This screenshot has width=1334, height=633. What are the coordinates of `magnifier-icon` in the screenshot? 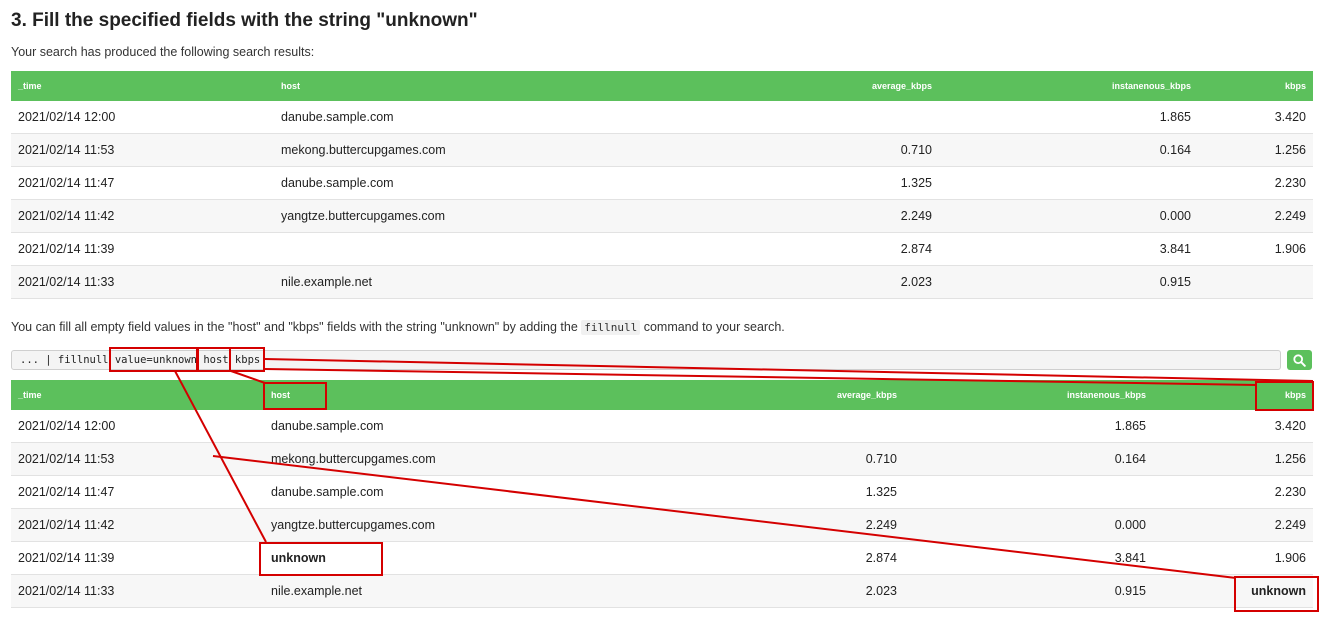 It's located at (1299, 360).